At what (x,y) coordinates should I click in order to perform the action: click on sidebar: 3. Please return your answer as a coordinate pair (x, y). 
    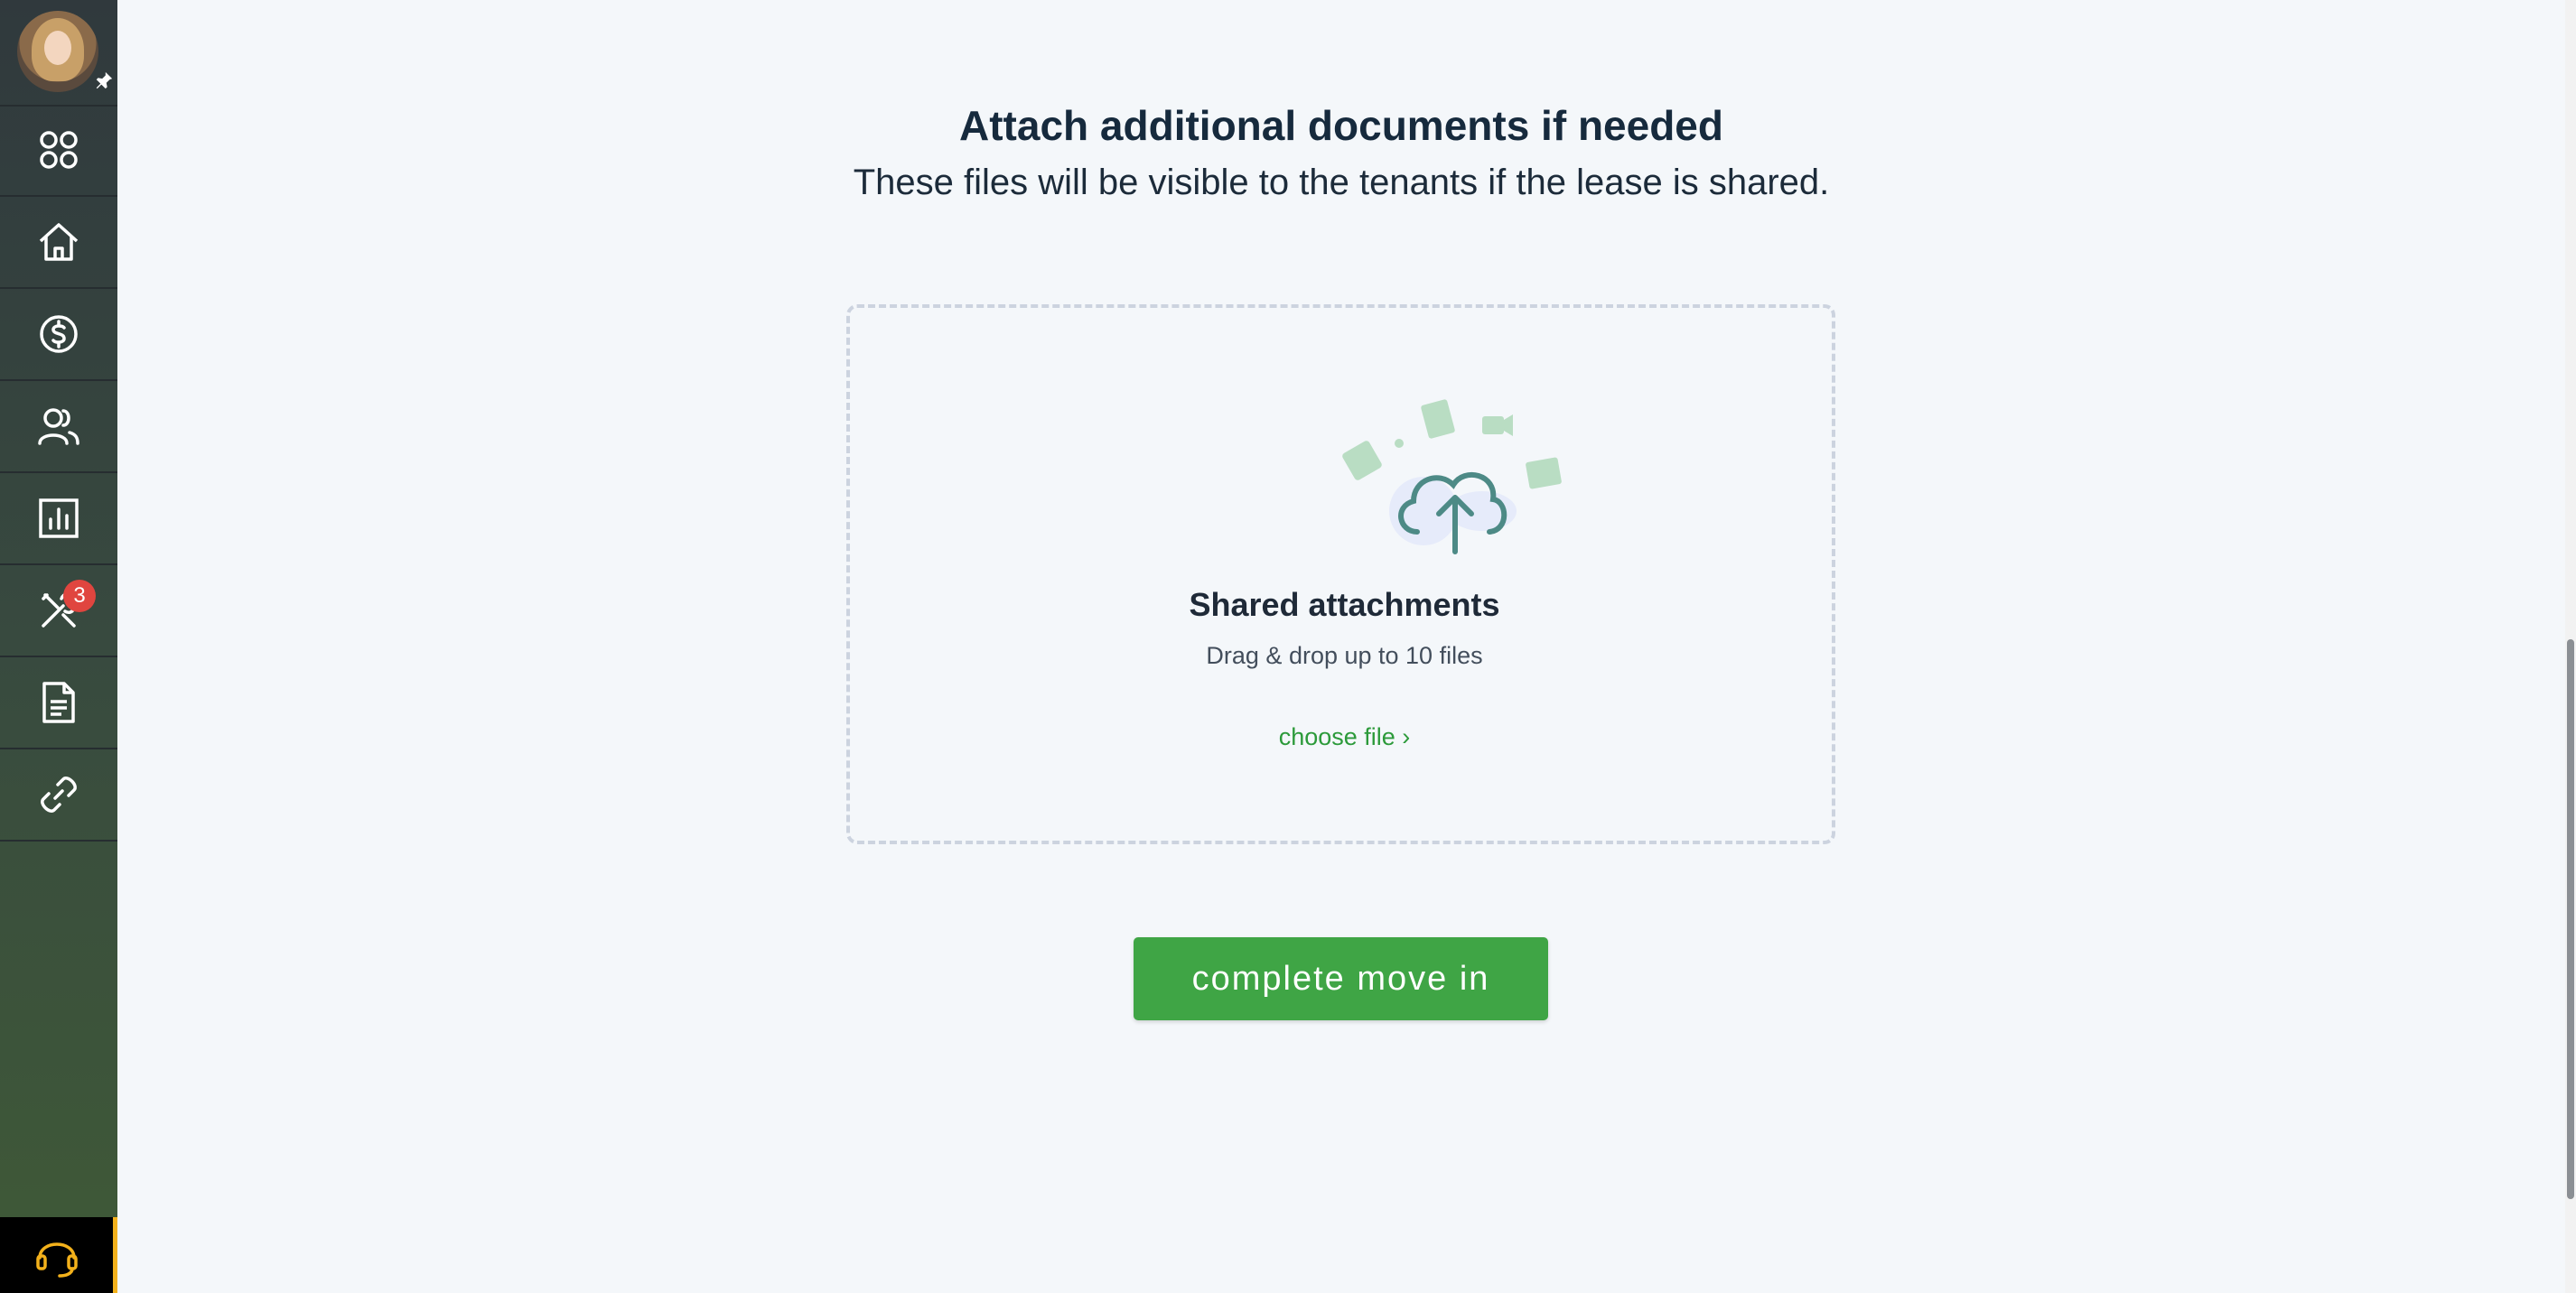
    Looking at the image, I should click on (59, 646).